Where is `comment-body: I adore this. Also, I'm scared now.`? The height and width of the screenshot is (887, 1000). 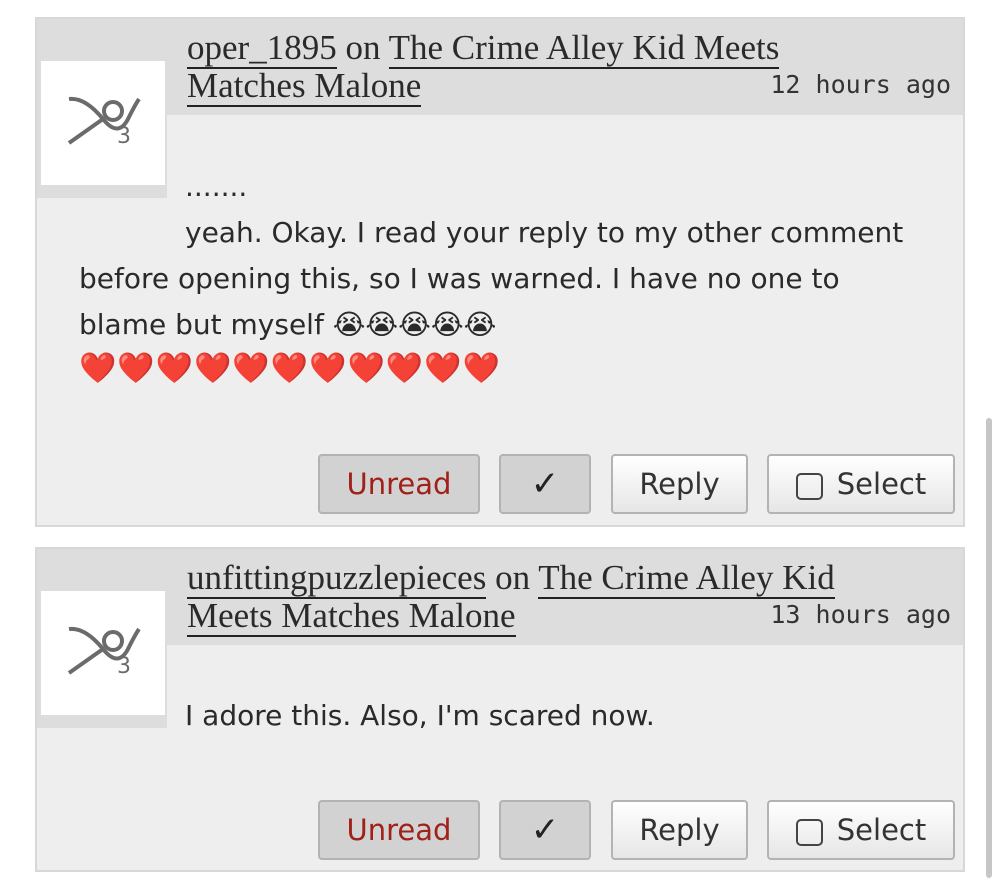
comment-body: I adore this. Also, I'm scared now. is located at coordinates (506, 716).